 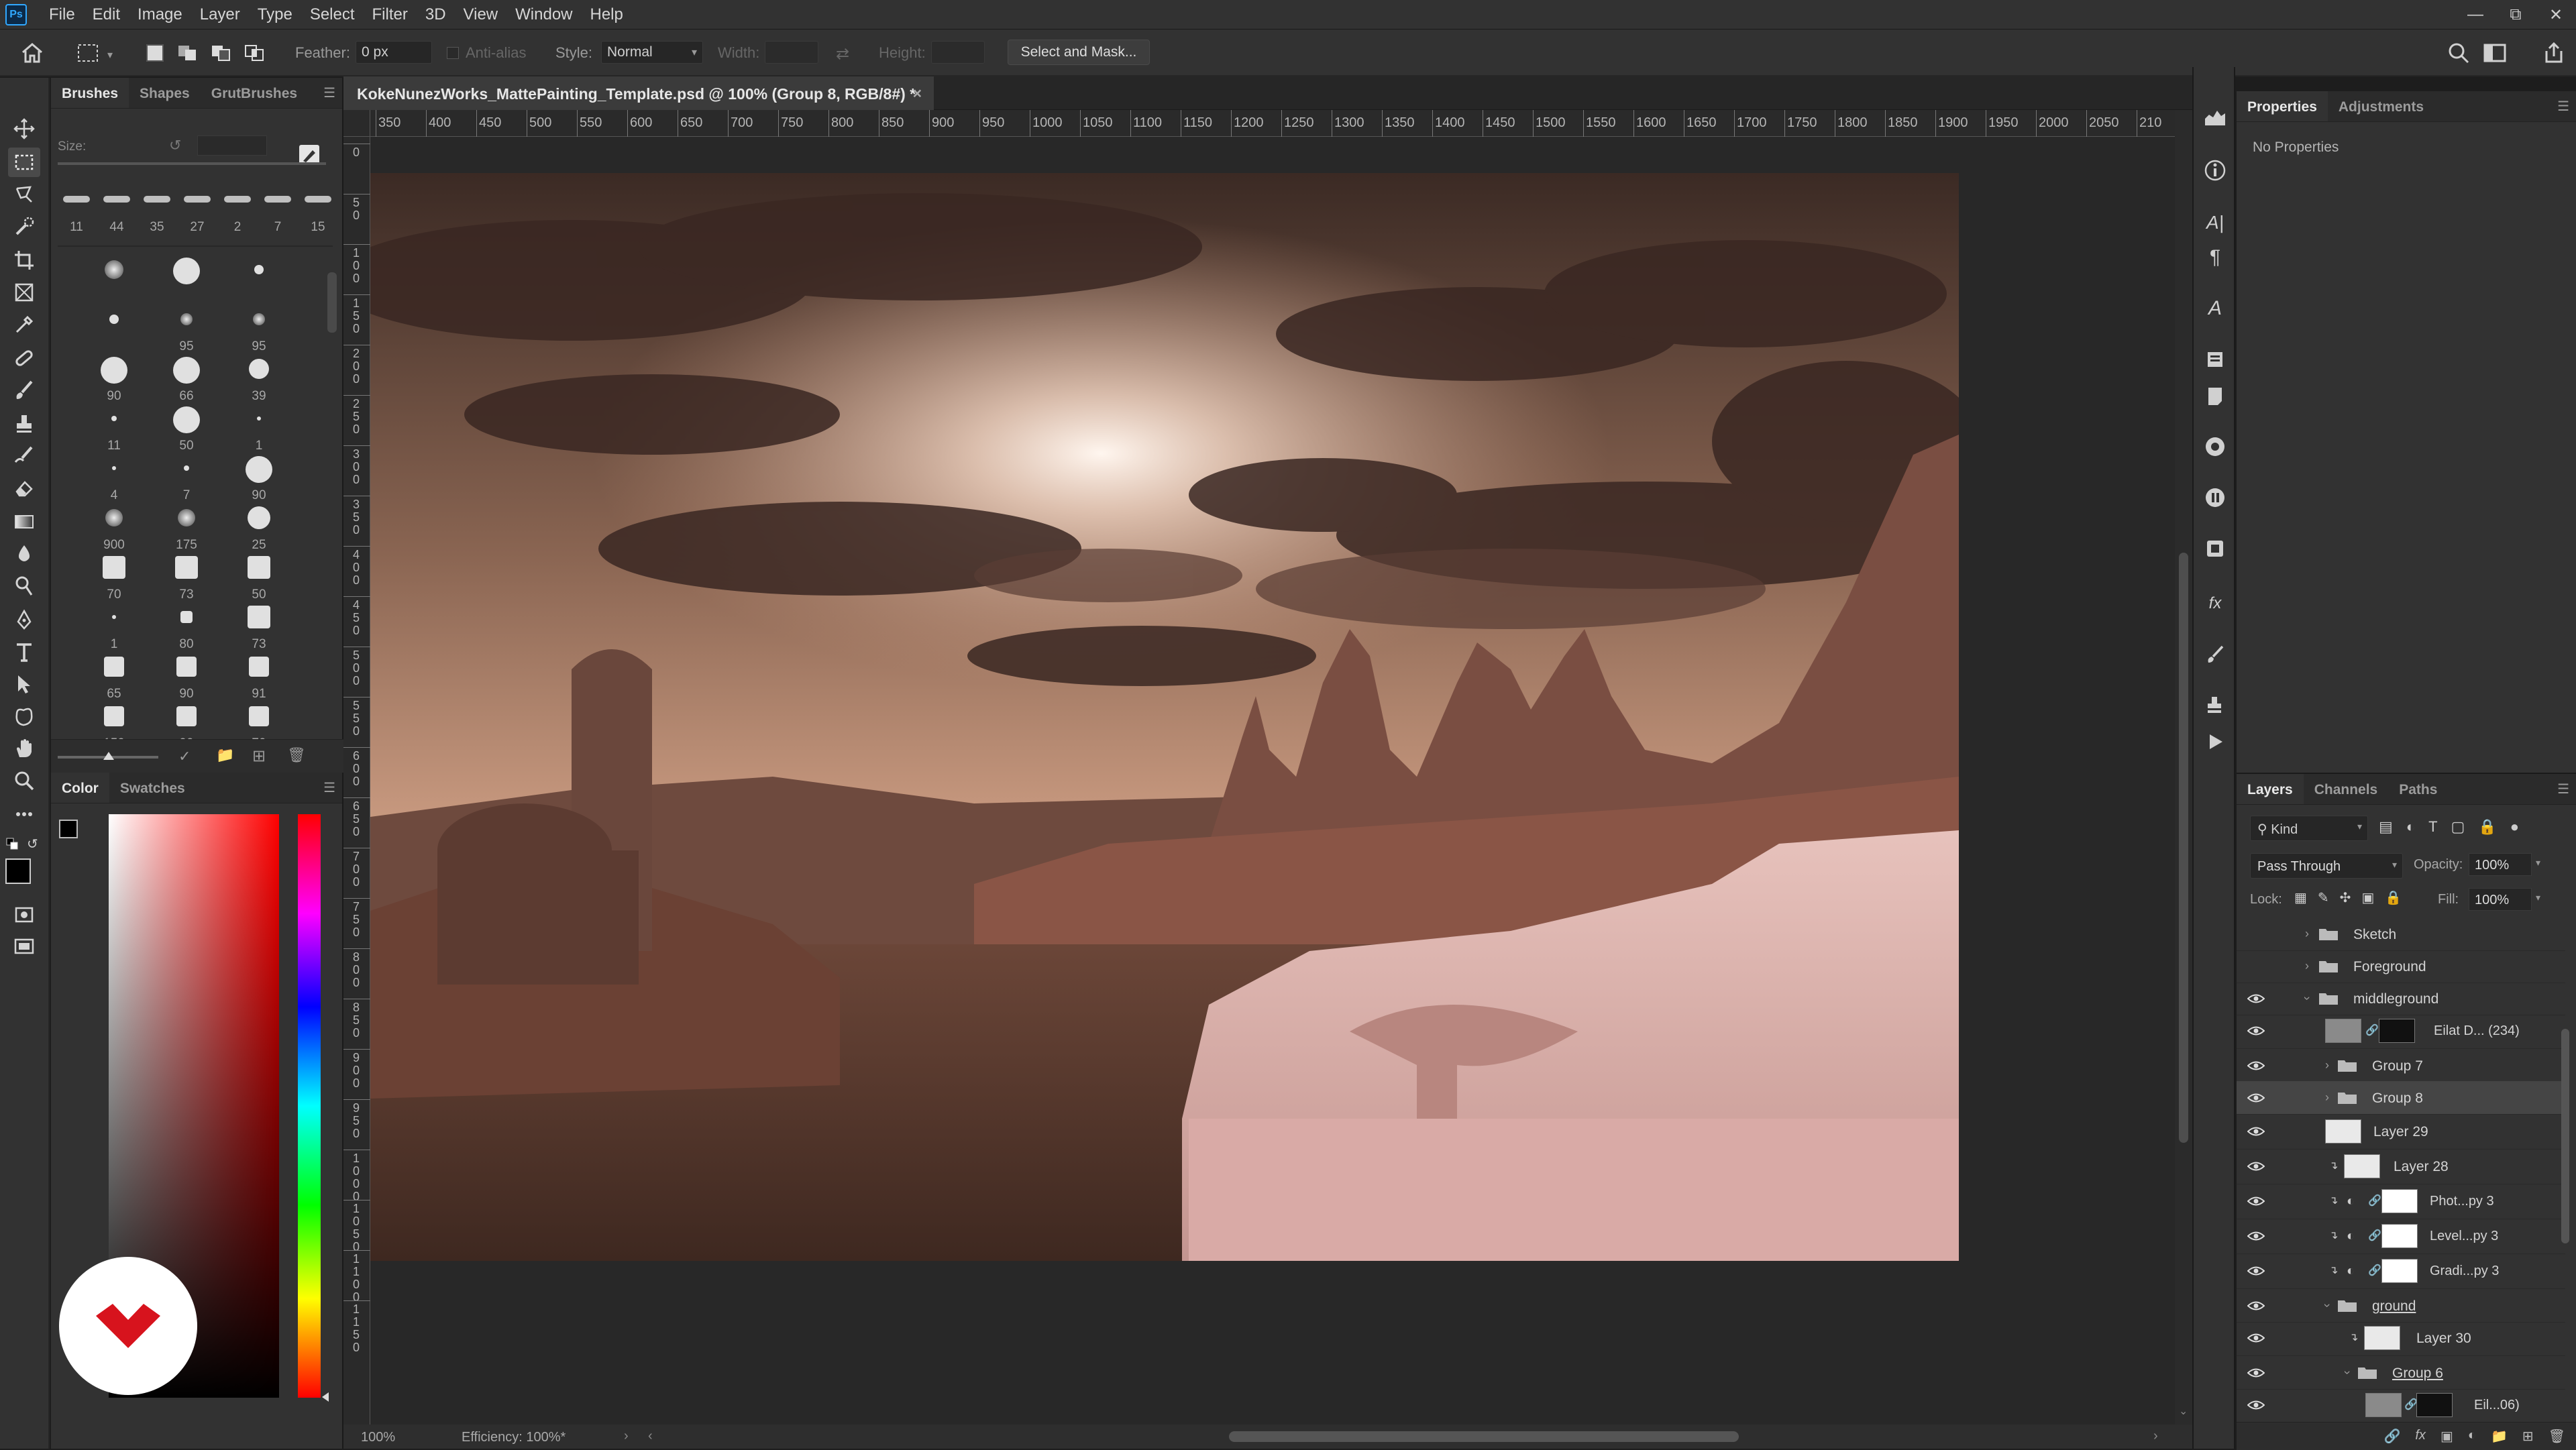 I want to click on menu-image: Image, so click(x=160, y=14).